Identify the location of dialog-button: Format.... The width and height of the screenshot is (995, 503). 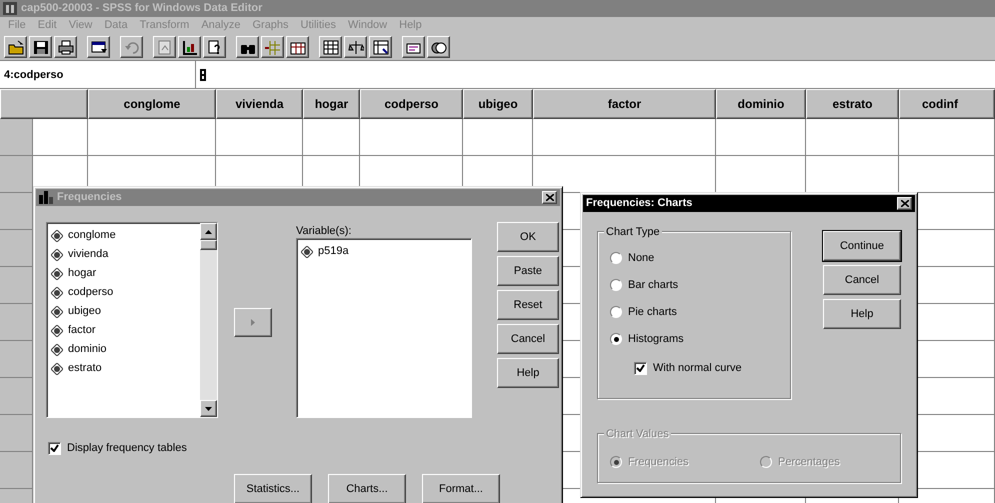
(461, 488).